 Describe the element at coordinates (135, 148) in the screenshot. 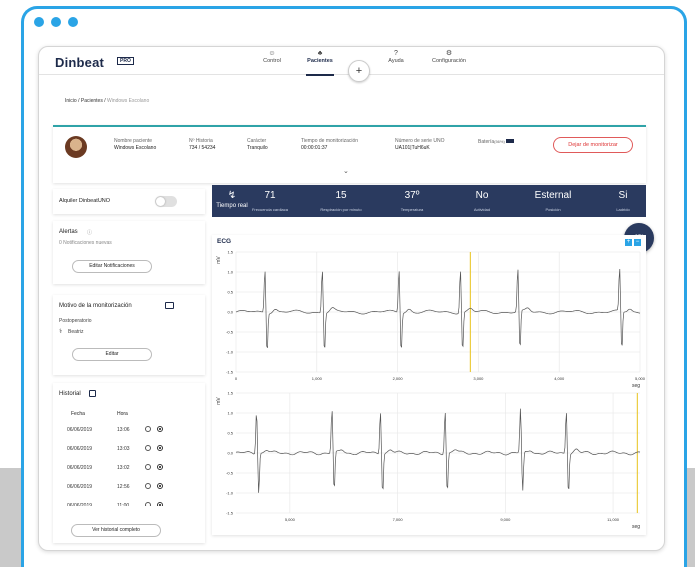

I see `patient-name: Windows Escolano` at that location.